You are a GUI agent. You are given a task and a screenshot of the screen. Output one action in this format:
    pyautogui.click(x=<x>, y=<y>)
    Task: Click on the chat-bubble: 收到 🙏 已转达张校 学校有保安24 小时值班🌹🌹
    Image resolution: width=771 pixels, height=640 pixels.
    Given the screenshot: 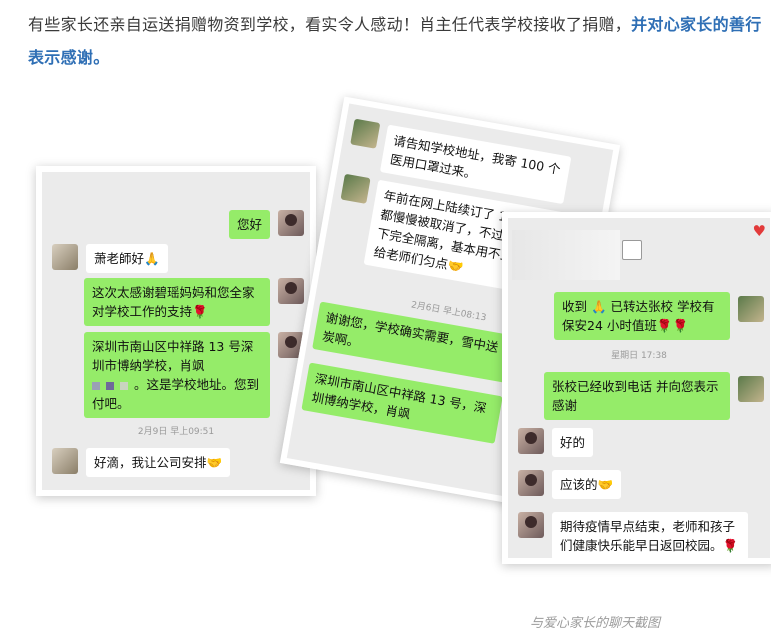 What is the action you would take?
    pyautogui.click(x=642, y=316)
    